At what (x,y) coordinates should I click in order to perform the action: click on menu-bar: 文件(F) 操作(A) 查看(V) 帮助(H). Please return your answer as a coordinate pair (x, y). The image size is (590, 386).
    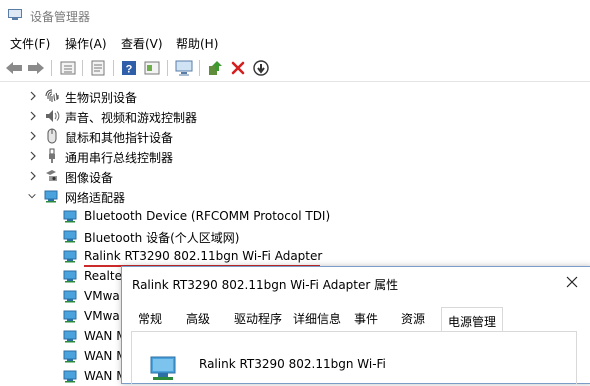
    Looking at the image, I should click on (295, 42).